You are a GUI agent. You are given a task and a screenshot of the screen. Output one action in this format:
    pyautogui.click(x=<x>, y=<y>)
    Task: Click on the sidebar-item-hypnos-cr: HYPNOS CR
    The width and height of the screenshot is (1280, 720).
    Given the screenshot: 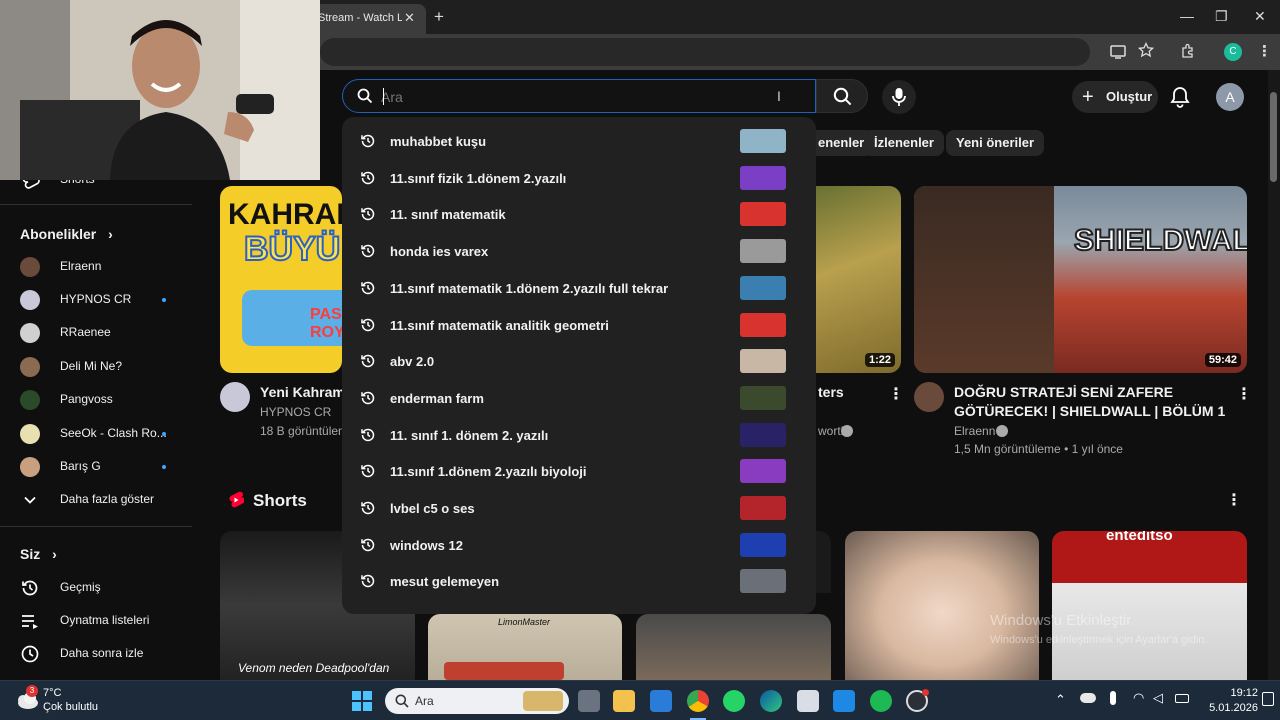 What is the action you would take?
    pyautogui.click(x=100, y=300)
    